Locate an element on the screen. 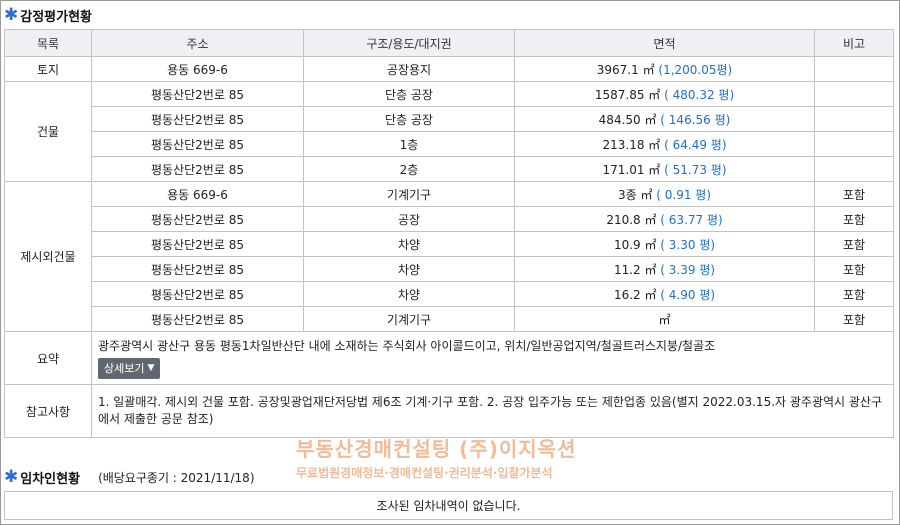 The image size is (900, 525). area-cell: 16.2 ㎡ ( 4.90 평) is located at coordinates (664, 294).